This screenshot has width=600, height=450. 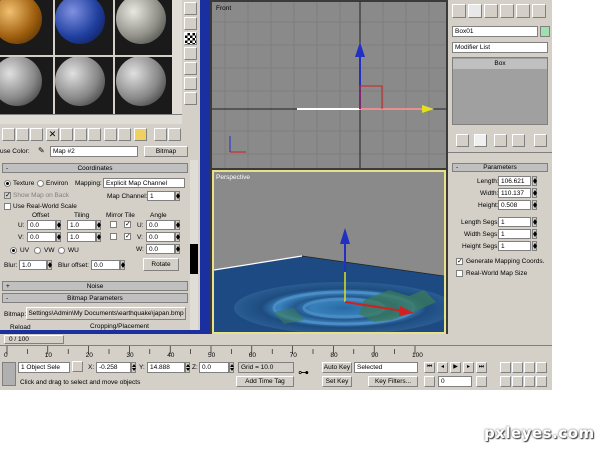 I want to click on put-to-scene-icon, so click(x=22, y=134).